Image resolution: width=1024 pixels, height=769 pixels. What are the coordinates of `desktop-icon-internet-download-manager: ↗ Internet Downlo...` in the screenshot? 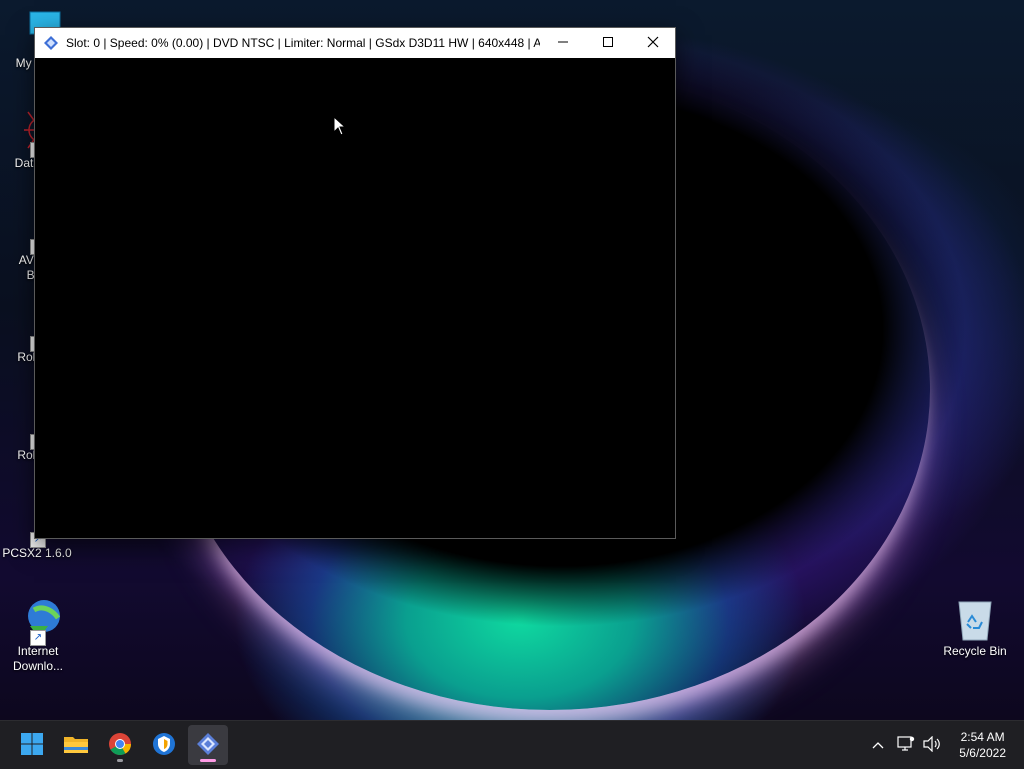 It's located at (39, 635).